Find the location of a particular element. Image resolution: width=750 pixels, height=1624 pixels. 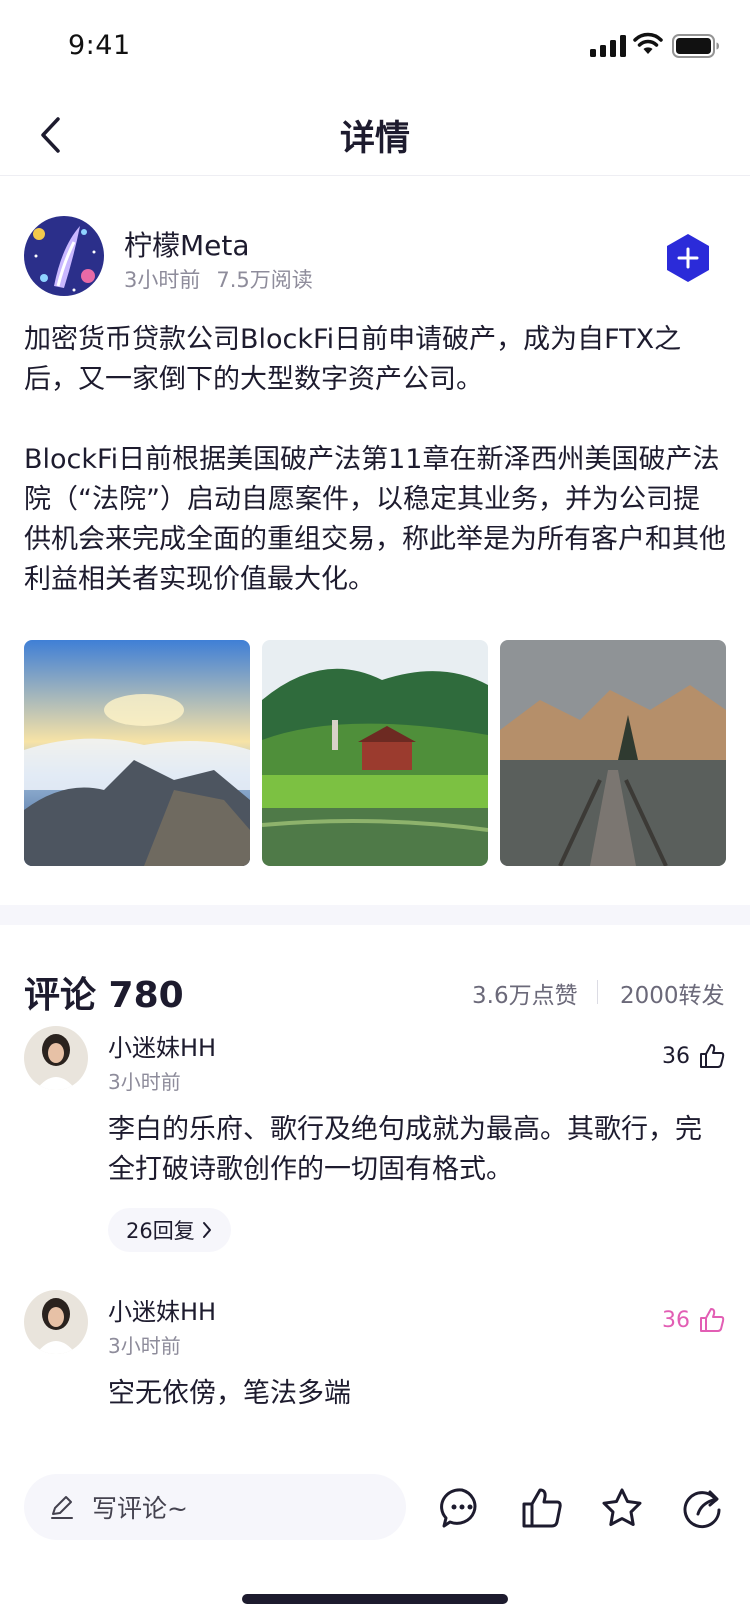

rocket-avatar-image is located at coordinates (64, 256).